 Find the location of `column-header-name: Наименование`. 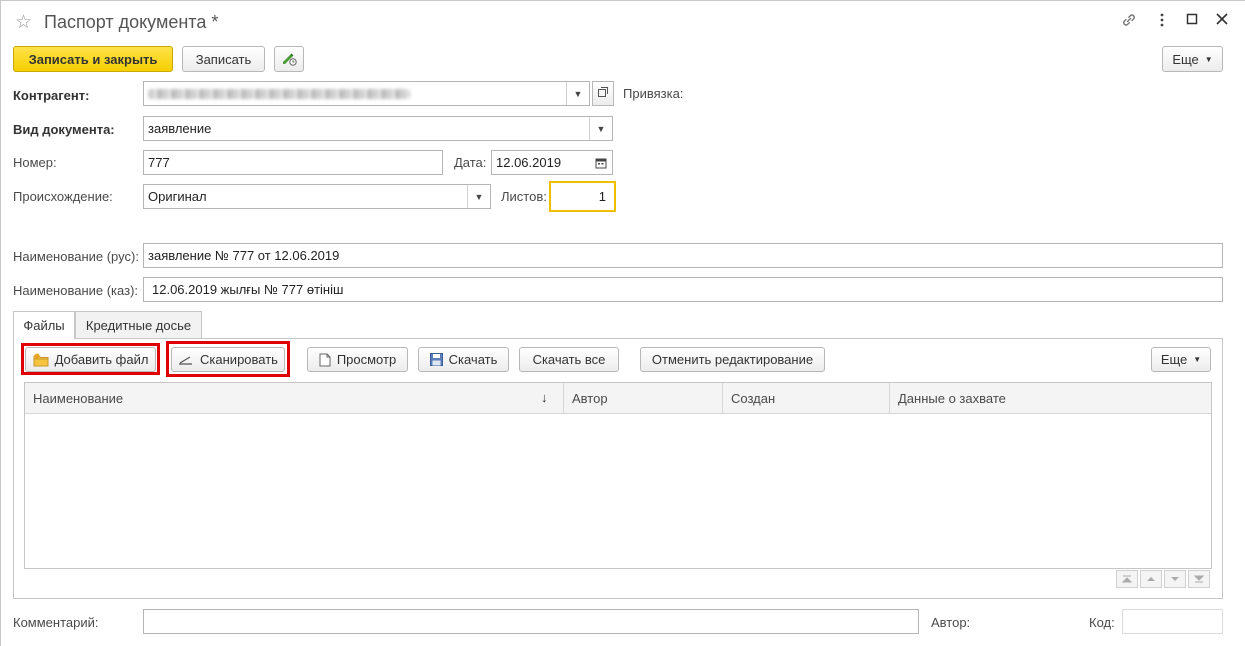

column-header-name: Наименование is located at coordinates (294, 398).